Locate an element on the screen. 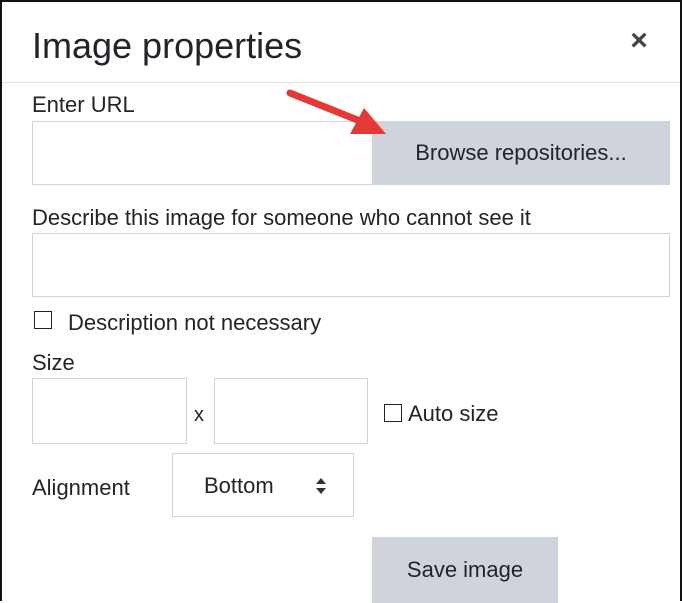  description-input is located at coordinates (351, 265).